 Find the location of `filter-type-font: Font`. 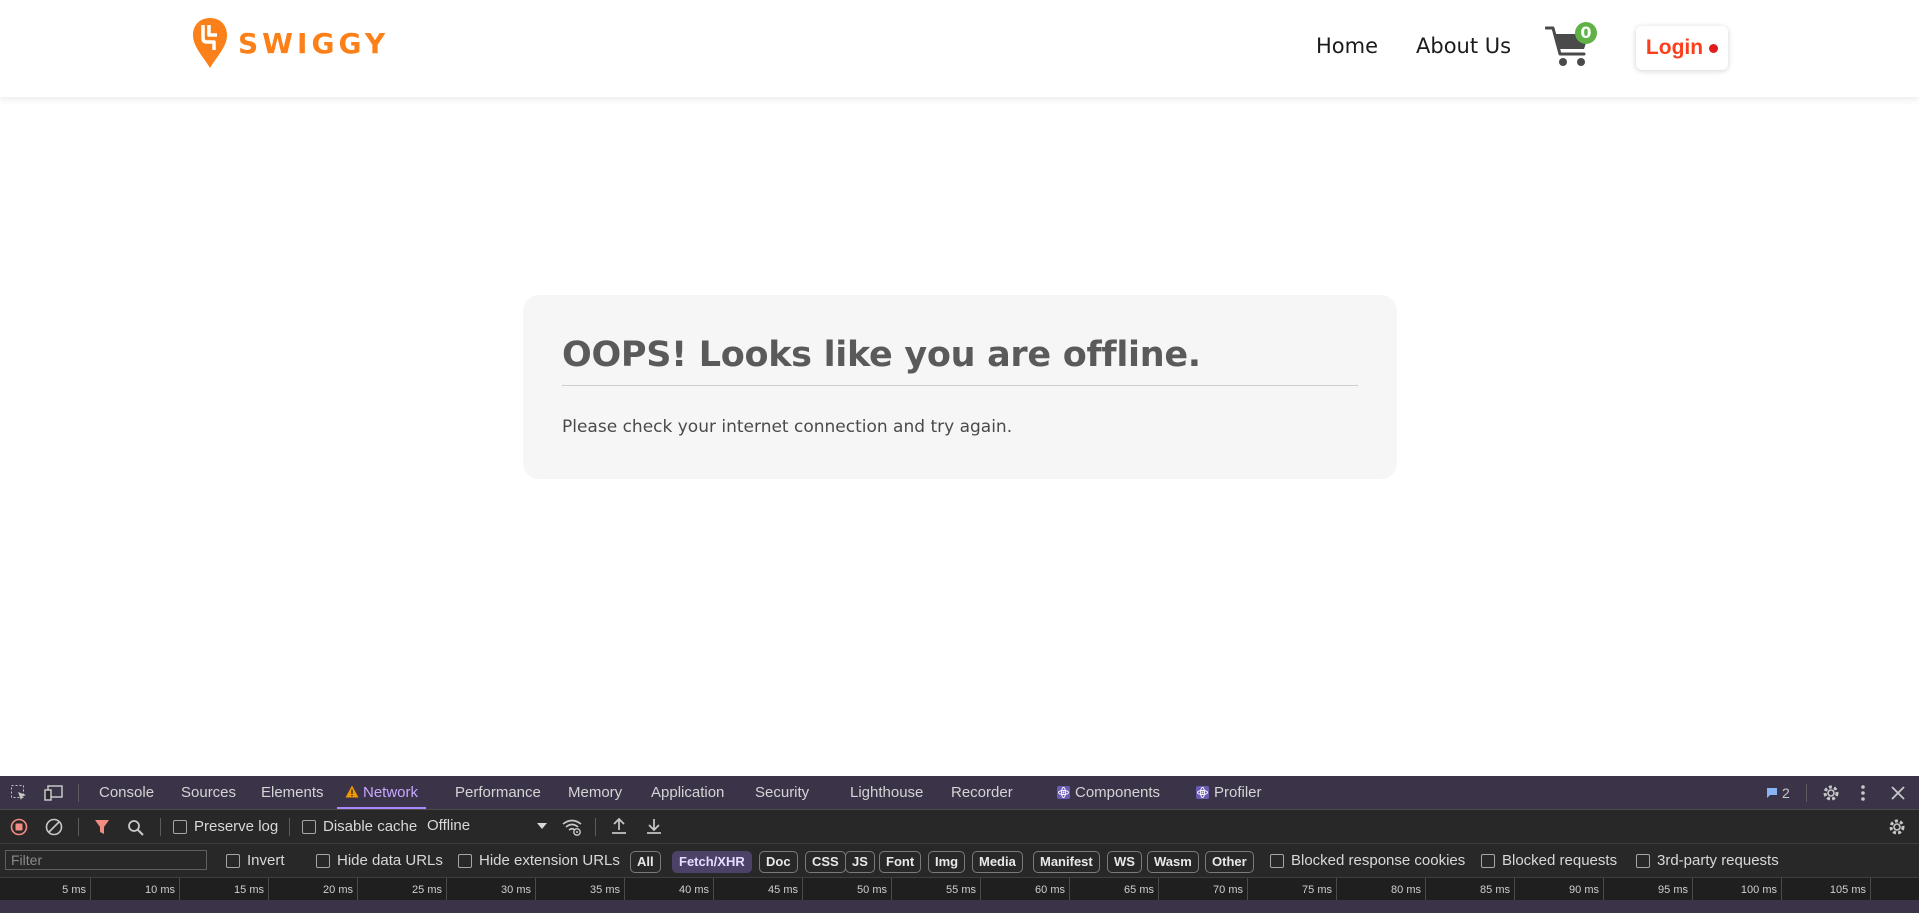

filter-type-font: Font is located at coordinates (900, 862).